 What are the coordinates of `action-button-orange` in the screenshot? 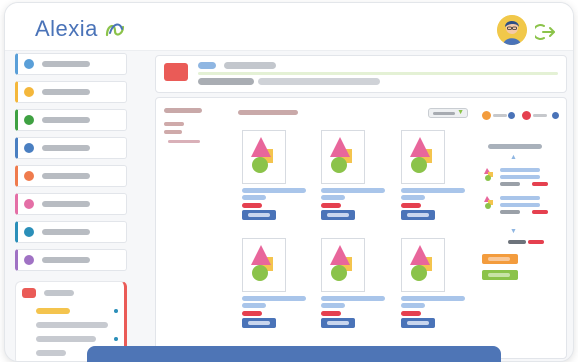 It's located at (500, 259).